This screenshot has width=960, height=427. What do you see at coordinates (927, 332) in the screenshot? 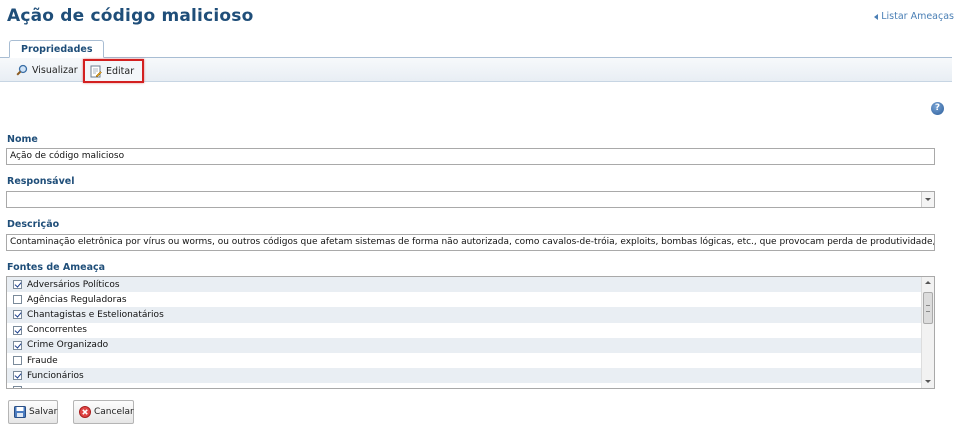
I see `list-scrollbar` at bounding box center [927, 332].